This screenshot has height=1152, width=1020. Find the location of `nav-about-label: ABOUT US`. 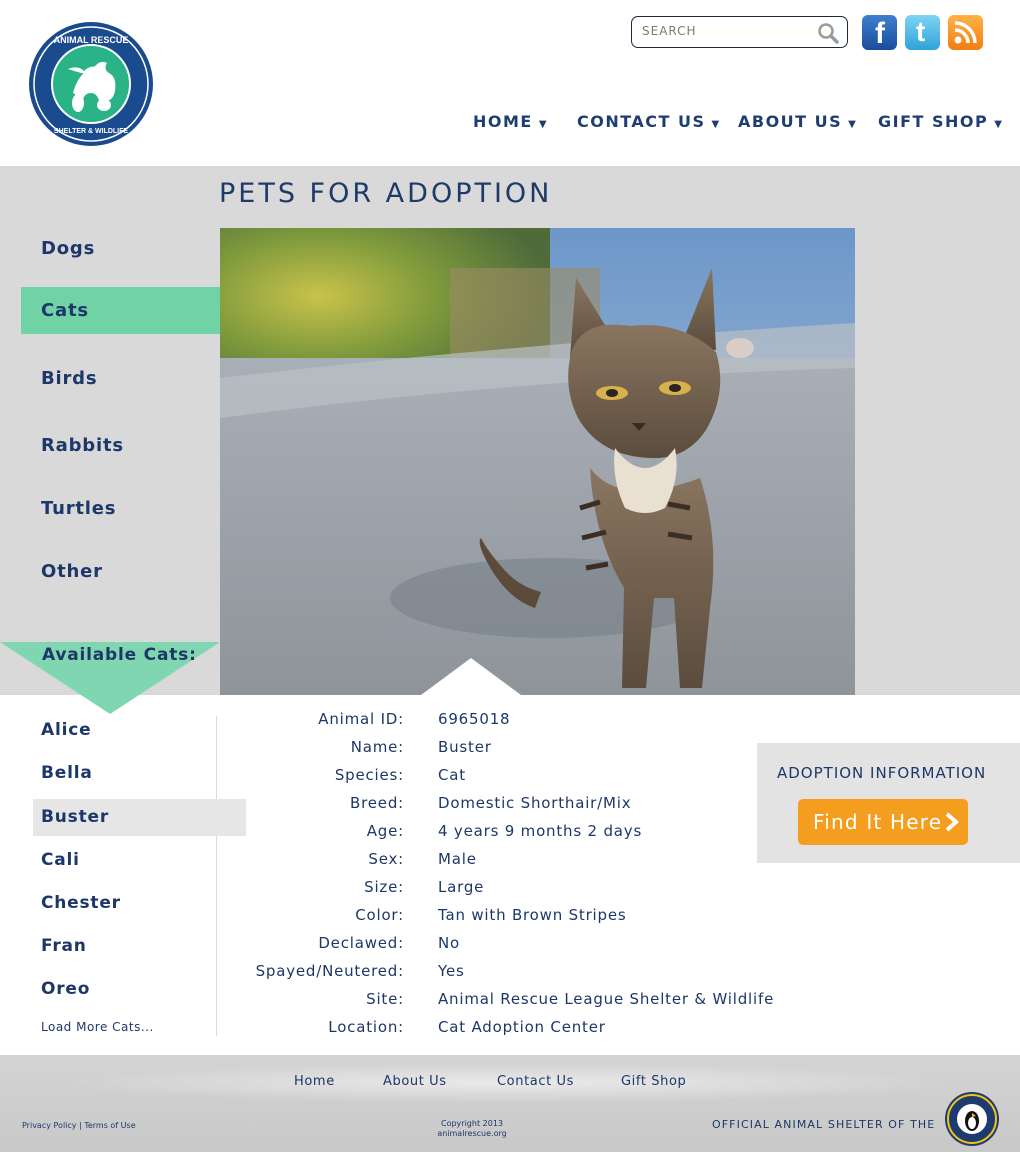

nav-about-label: ABOUT US is located at coordinates (790, 121).